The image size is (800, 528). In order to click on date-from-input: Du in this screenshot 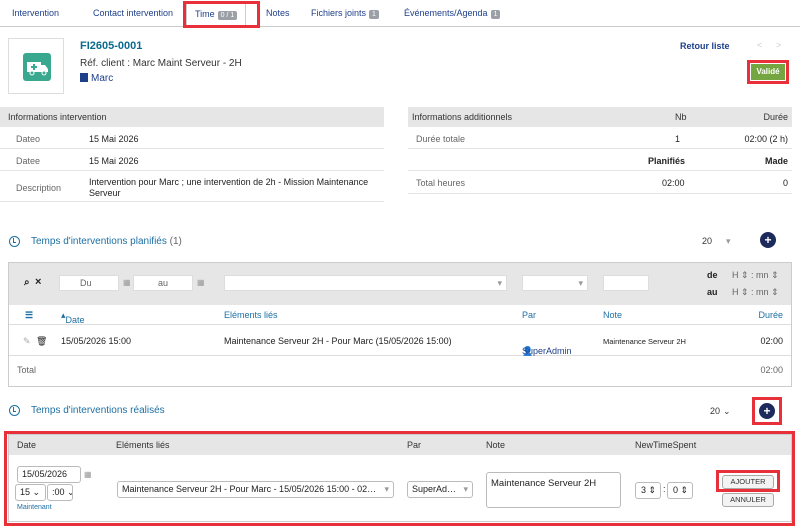, I will do `click(89, 283)`.